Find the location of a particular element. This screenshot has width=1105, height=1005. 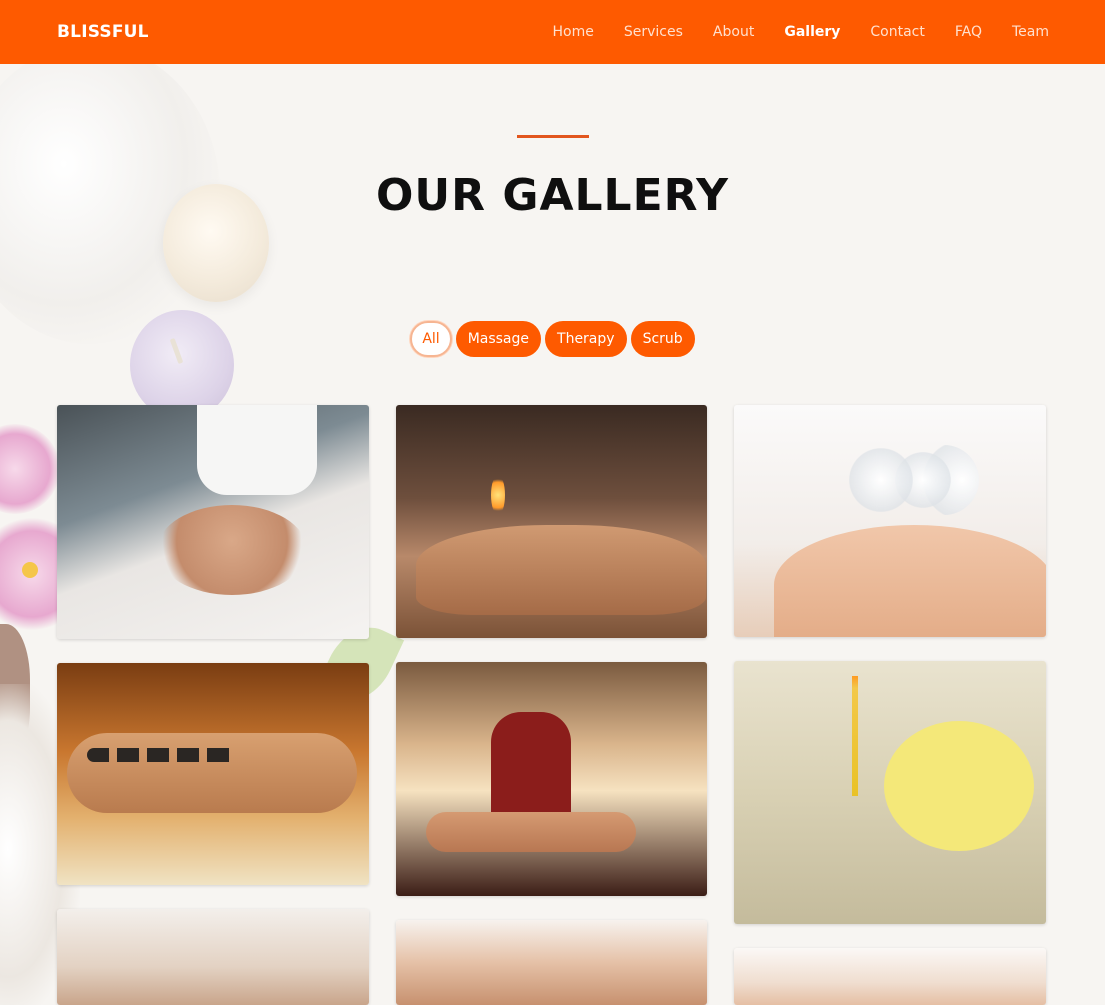

ear-candling-photo is located at coordinates (890, 792).